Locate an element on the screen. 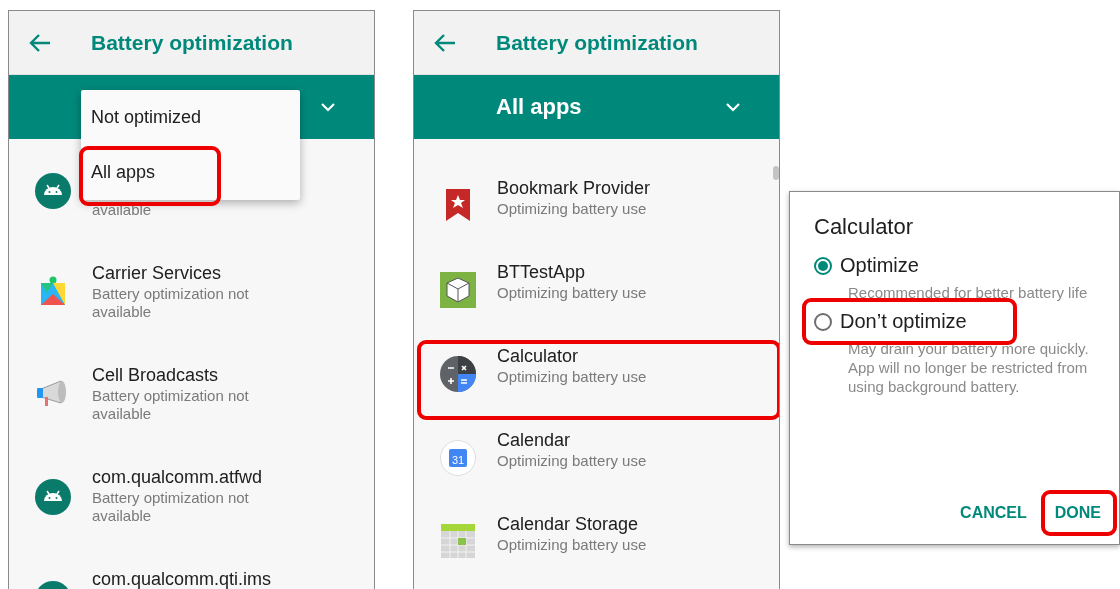 The height and width of the screenshot is (589, 1120). app-name: Calendar is located at coordinates (534, 440).